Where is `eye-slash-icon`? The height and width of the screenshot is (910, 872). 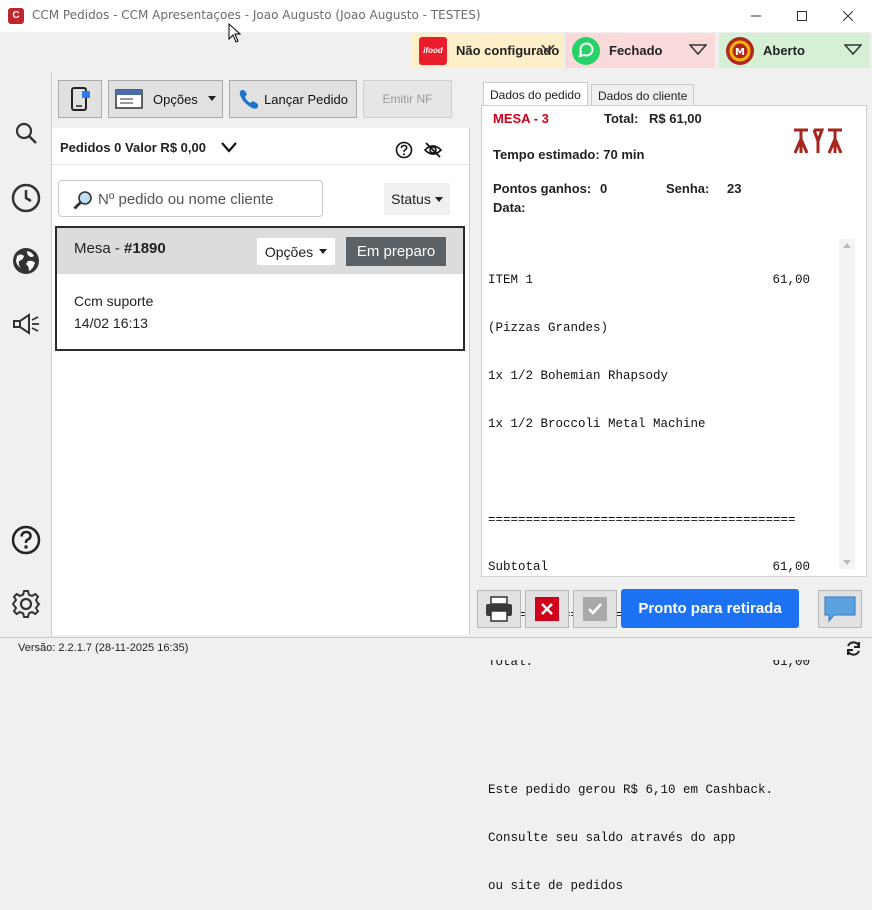 eye-slash-icon is located at coordinates (433, 150).